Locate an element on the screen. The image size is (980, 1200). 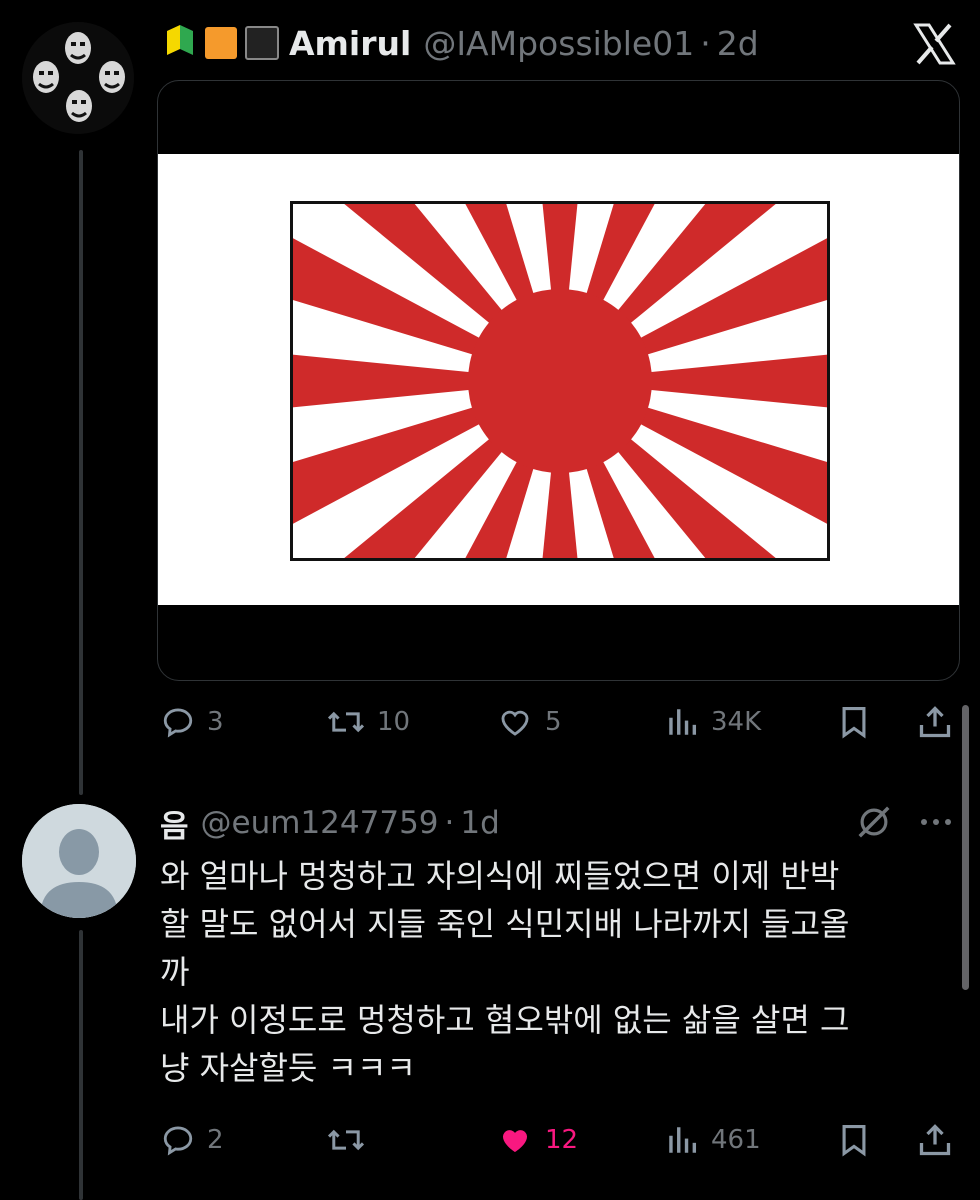
orange-square-icon is located at coordinates (221, 43).